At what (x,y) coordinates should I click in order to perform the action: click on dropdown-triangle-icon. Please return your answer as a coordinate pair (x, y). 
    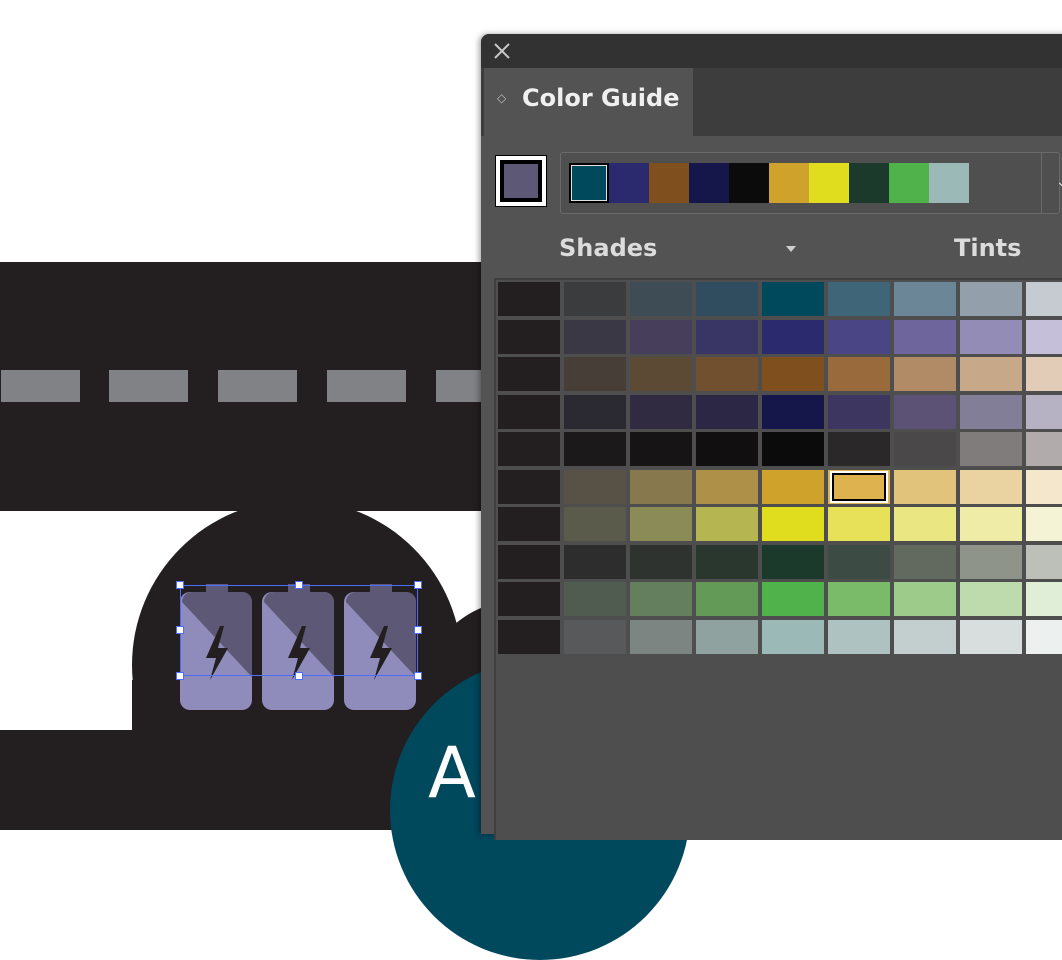
    Looking at the image, I should click on (791, 248).